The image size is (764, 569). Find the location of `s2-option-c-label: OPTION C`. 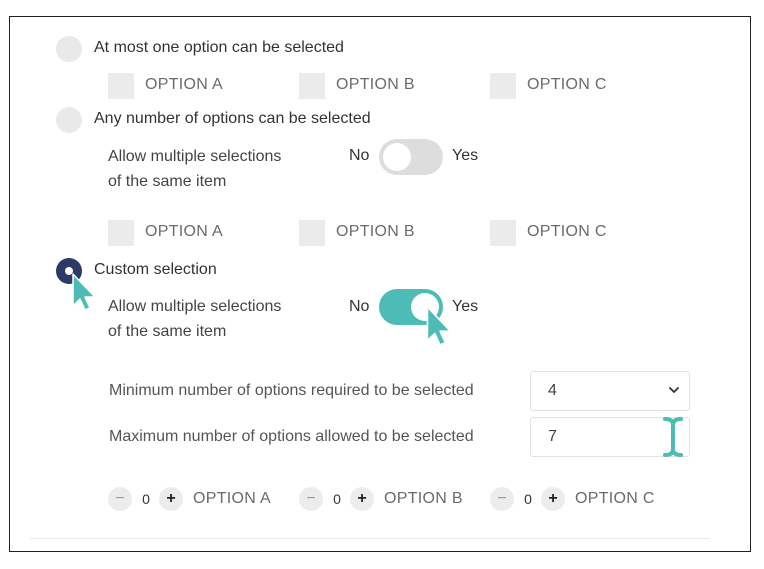

s2-option-c-label: OPTION C is located at coordinates (567, 231).